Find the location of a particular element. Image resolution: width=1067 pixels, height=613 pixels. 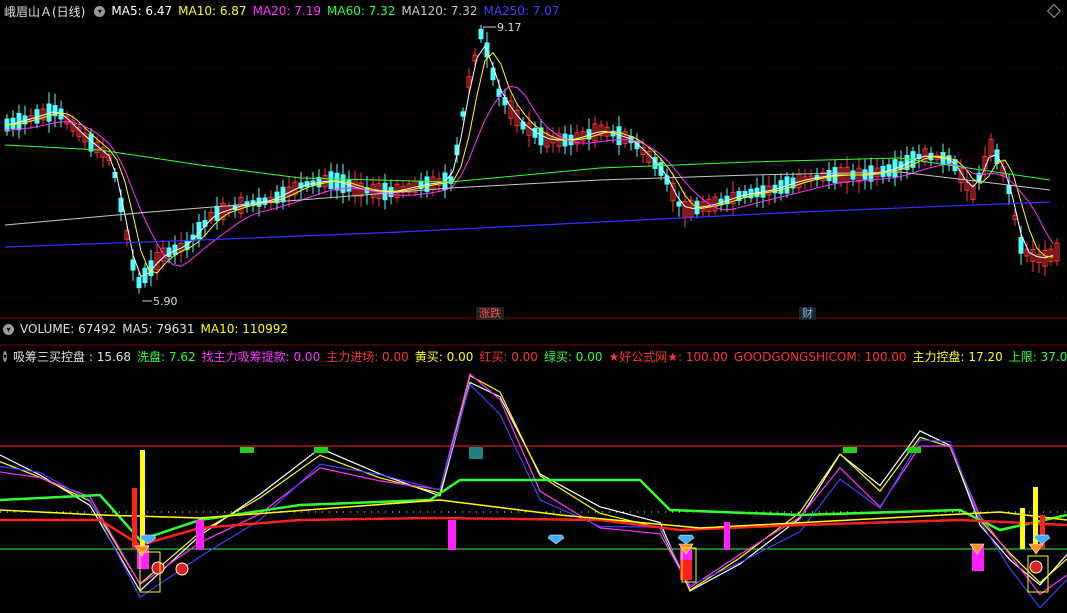

yellow-band-line is located at coordinates (533, 514).